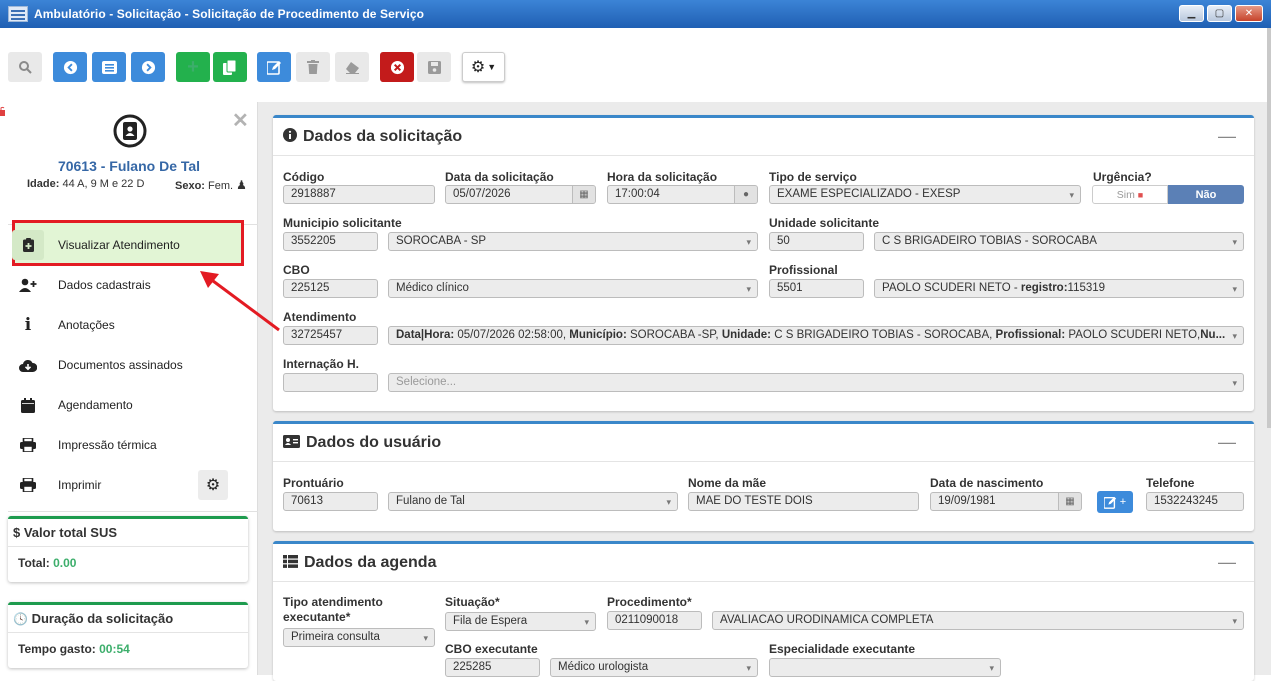 The width and height of the screenshot is (1271, 681). What do you see at coordinates (70, 67) in the screenshot?
I see `previous-button` at bounding box center [70, 67].